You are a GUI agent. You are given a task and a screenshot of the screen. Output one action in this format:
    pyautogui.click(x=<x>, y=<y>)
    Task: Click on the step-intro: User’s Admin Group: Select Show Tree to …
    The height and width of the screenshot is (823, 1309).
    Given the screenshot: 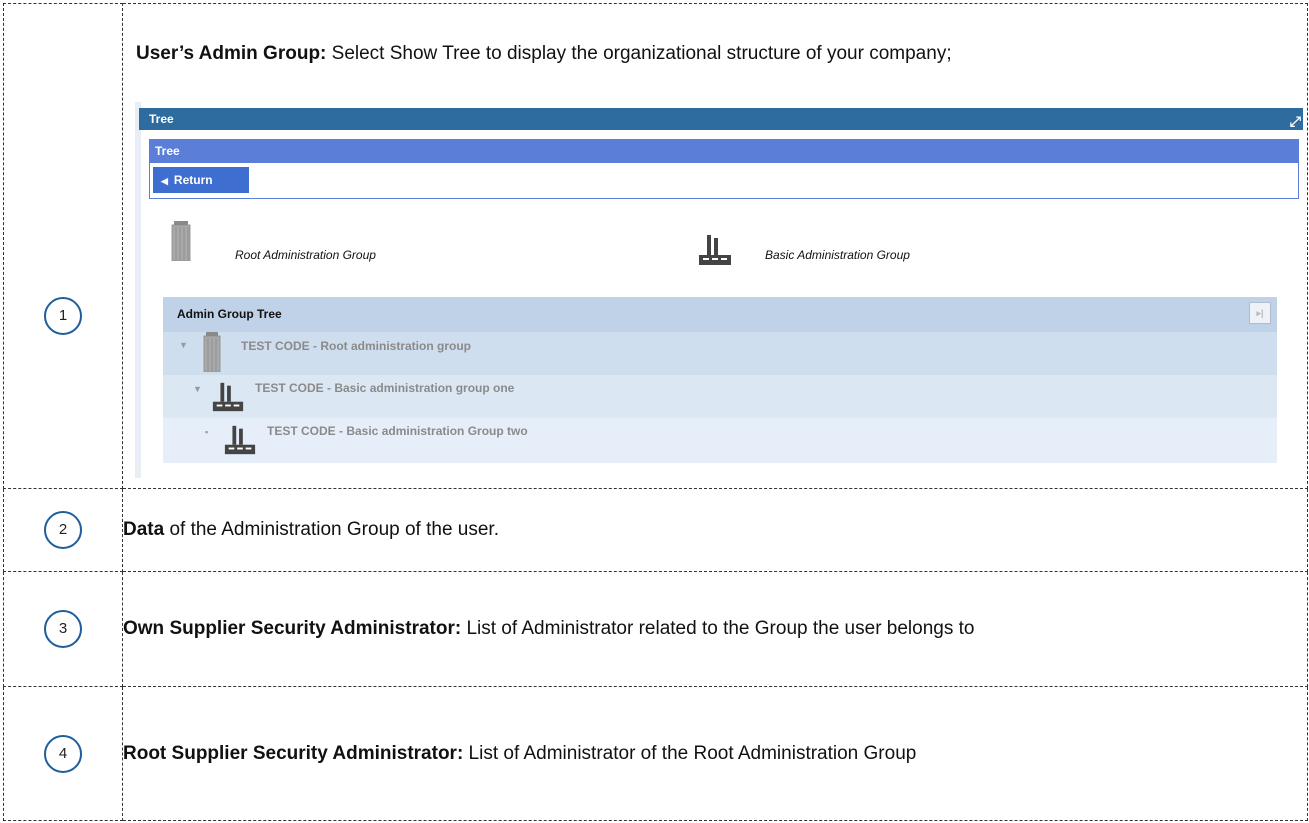 What is the action you would take?
    pyautogui.click(x=544, y=54)
    